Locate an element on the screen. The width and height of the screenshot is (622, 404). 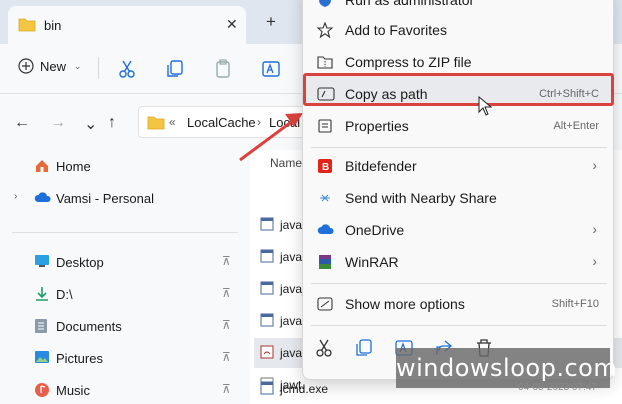
menu-item-bitdefender: B Bitdefender › is located at coordinates (458, 166).